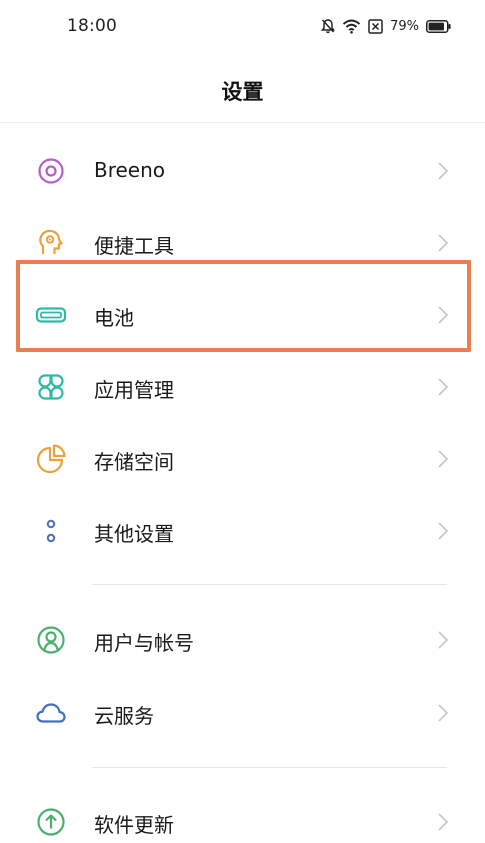 Image resolution: width=485 pixels, height=843 pixels. Describe the element at coordinates (242, 170) in the screenshot. I see `settings-item-breeno: Breeno` at that location.